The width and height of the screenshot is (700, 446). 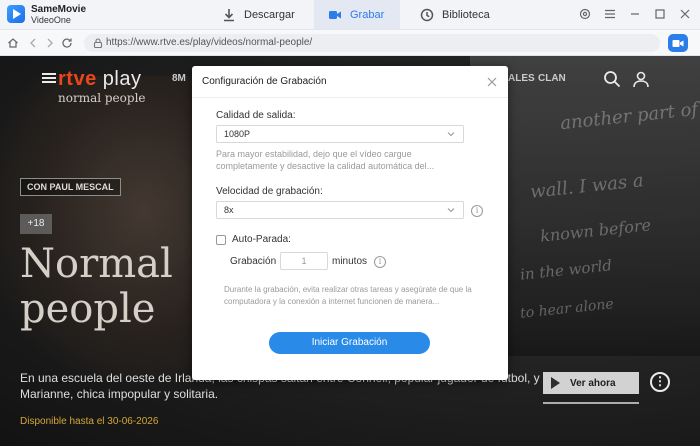 I want to click on menu-icon, so click(x=610, y=14).